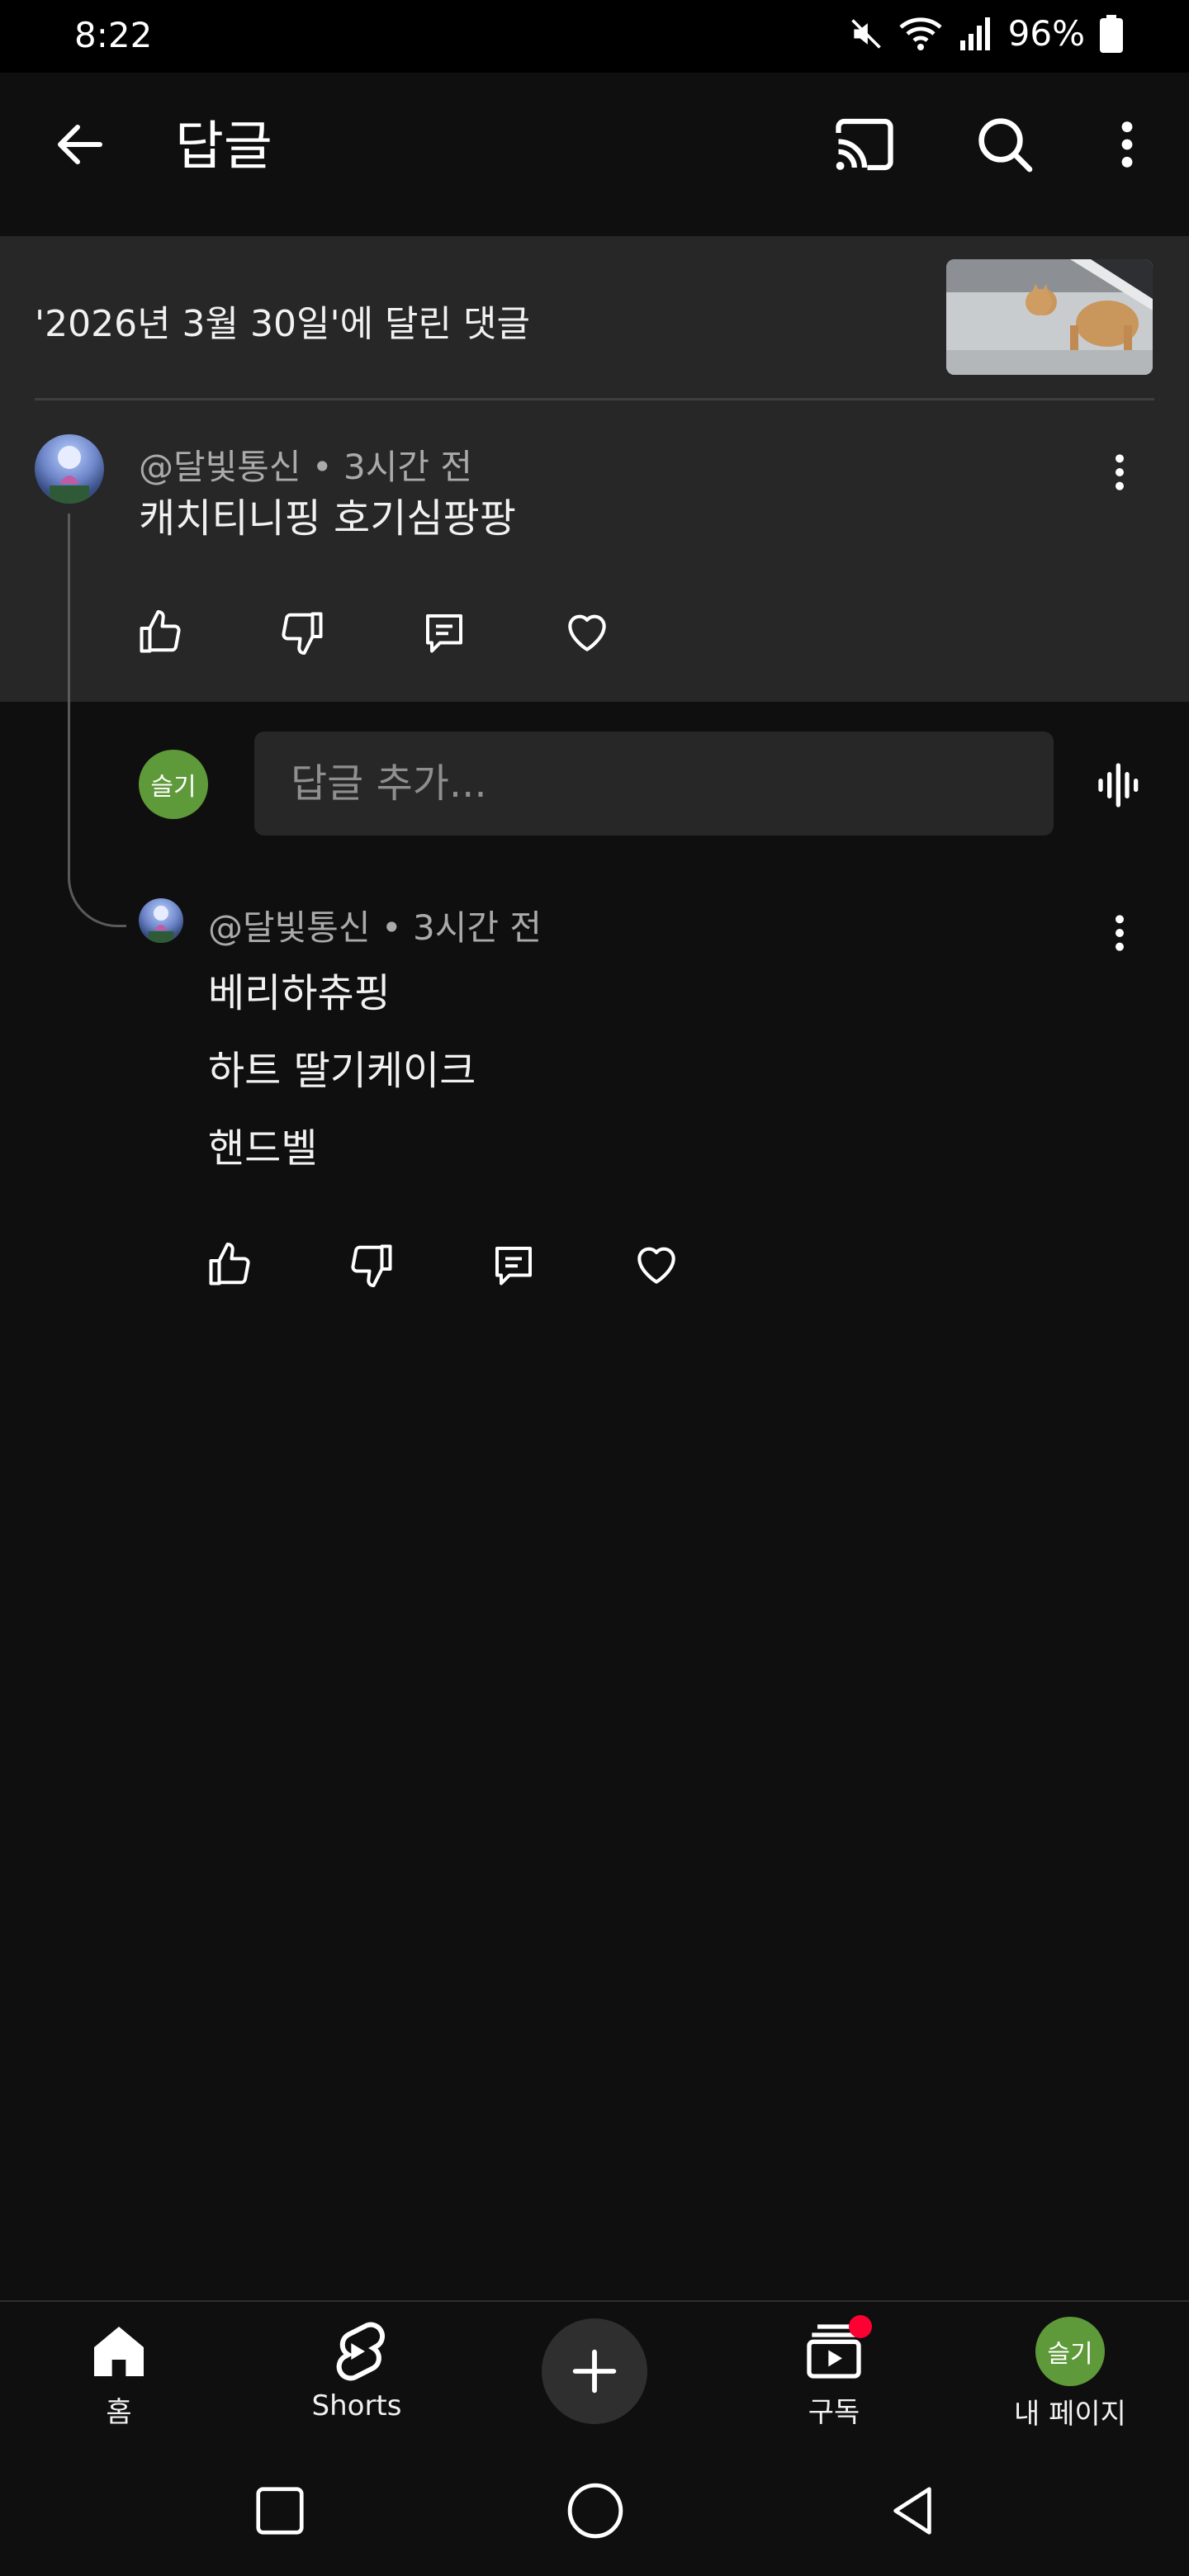 This screenshot has height=2576, width=1189. What do you see at coordinates (860, 2326) in the screenshot?
I see `notification-dot` at bounding box center [860, 2326].